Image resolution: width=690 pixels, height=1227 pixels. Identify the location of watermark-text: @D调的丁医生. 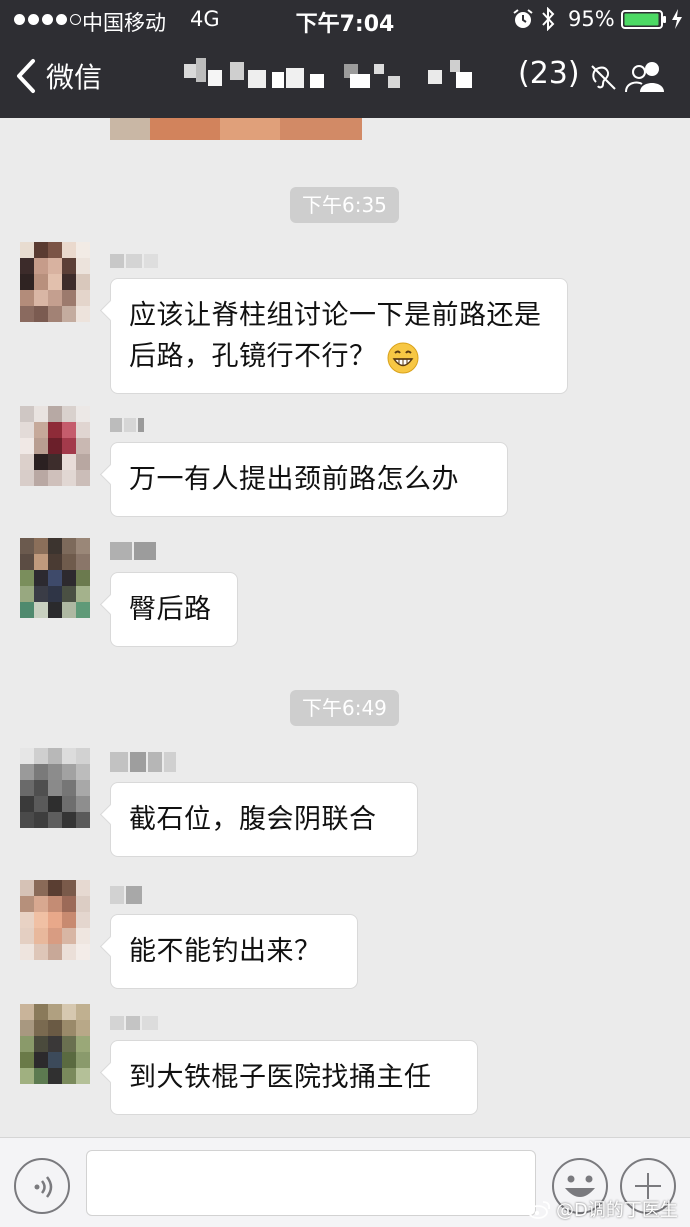
(617, 1210).